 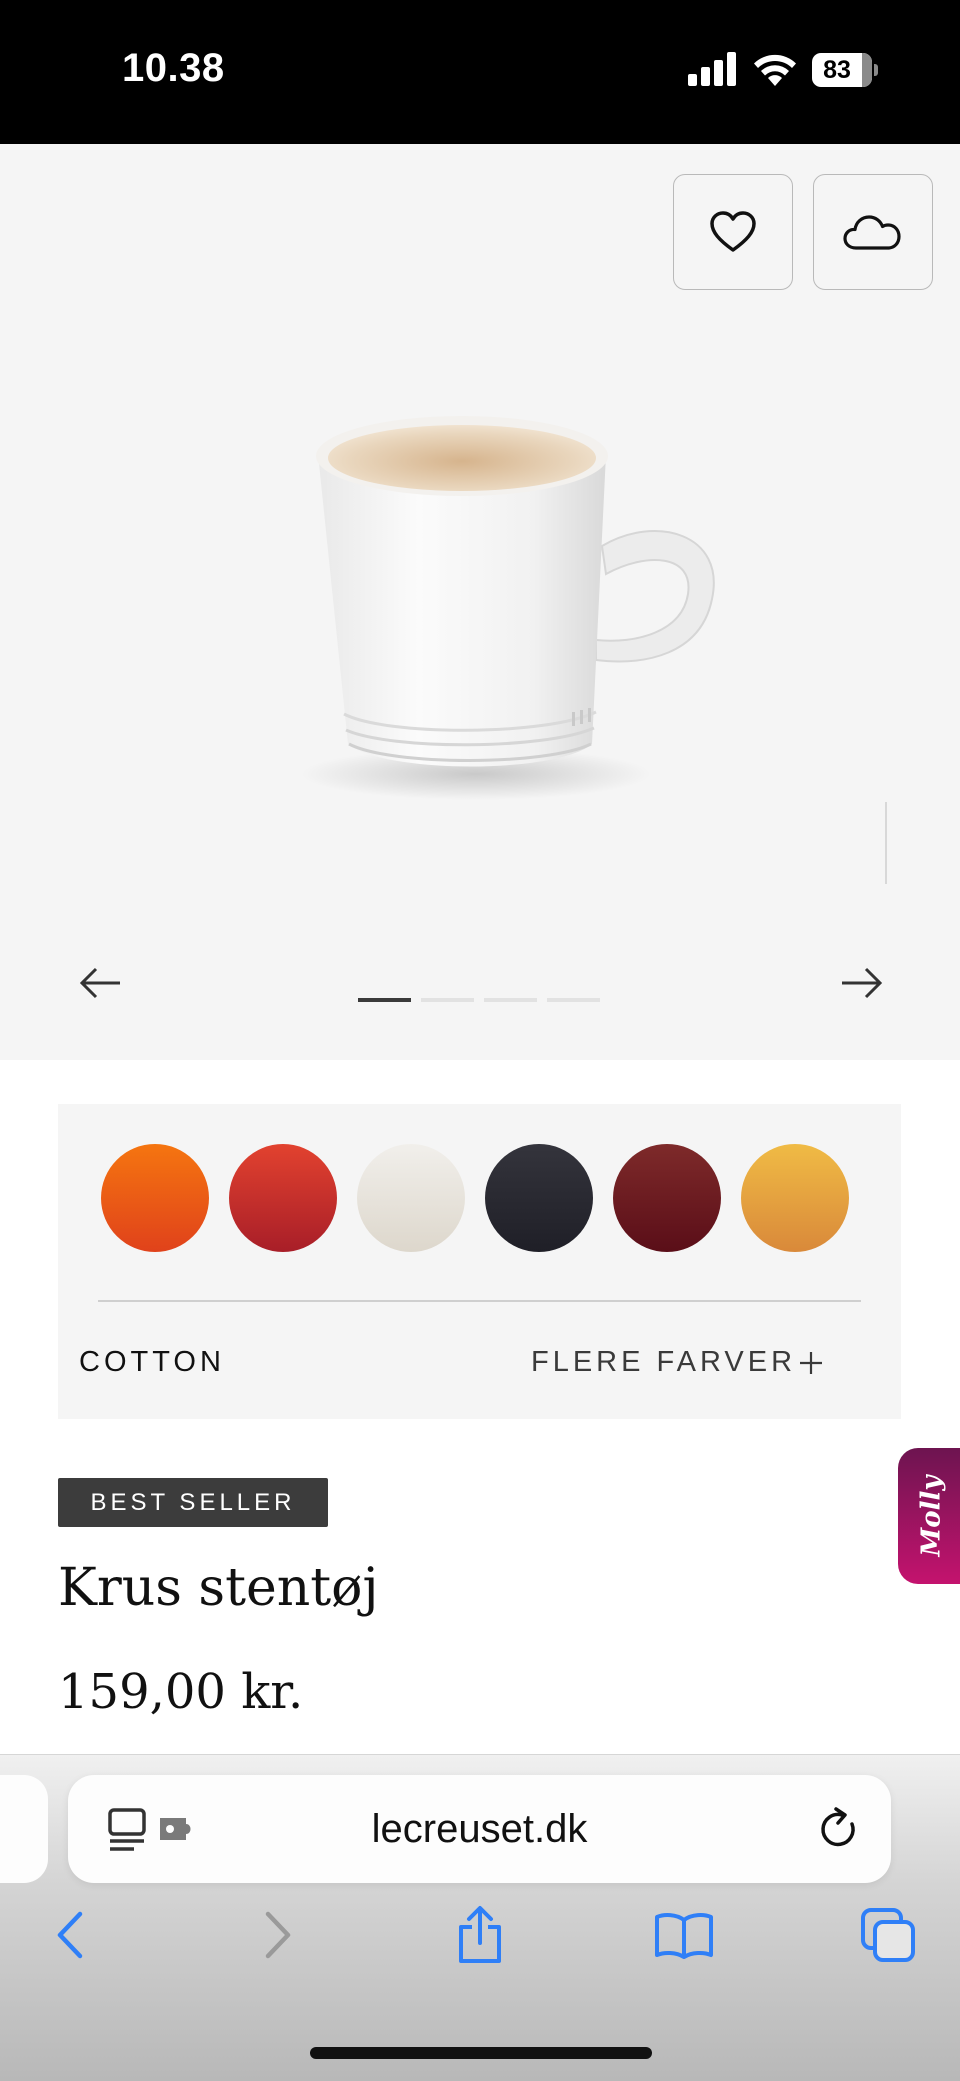 What do you see at coordinates (155, 1198) in the screenshot?
I see `color-swatch-orange` at bounding box center [155, 1198].